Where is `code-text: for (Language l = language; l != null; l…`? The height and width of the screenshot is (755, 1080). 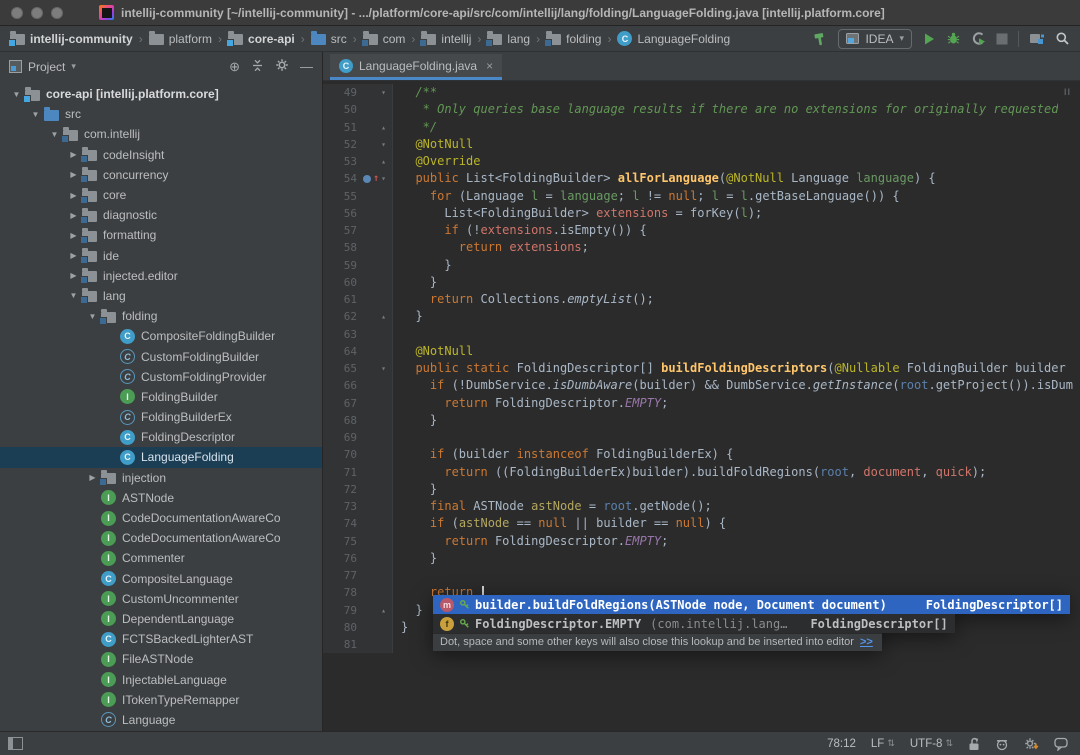
code-text: for (Language l = language; l != null; l… is located at coordinates (646, 196).